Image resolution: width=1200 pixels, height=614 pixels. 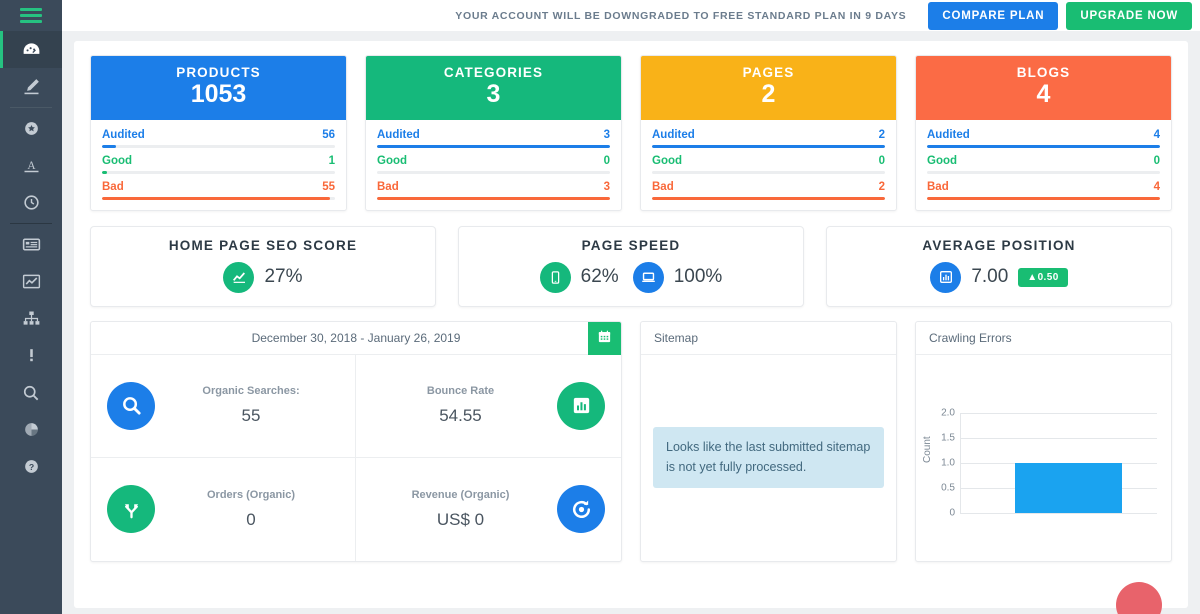 What do you see at coordinates (768, 338) in the screenshot?
I see `sitemap-panel-header: Sitemap` at bounding box center [768, 338].